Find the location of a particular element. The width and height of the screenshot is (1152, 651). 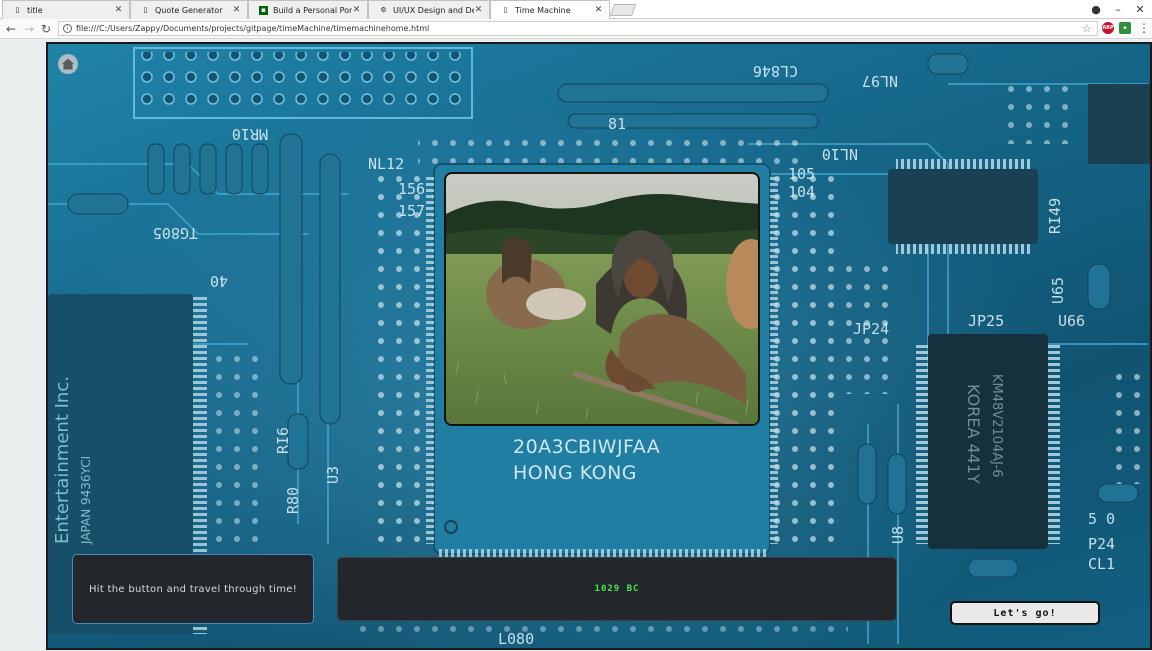

tab-time-machine: ▯ Time Machine ✕ is located at coordinates (550, 9).